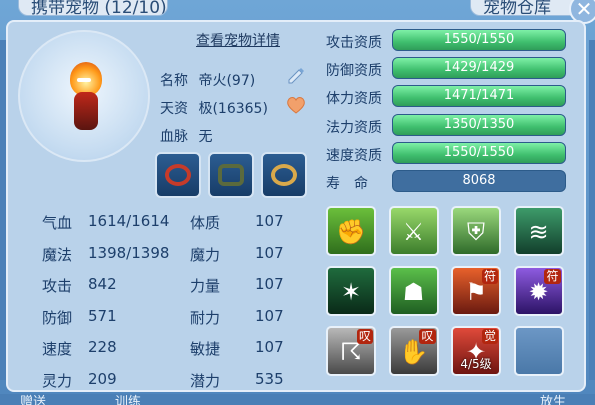 This screenshot has width=595, height=405. I want to click on skill-slot: ✦ 觉 4/5级, so click(476, 351).